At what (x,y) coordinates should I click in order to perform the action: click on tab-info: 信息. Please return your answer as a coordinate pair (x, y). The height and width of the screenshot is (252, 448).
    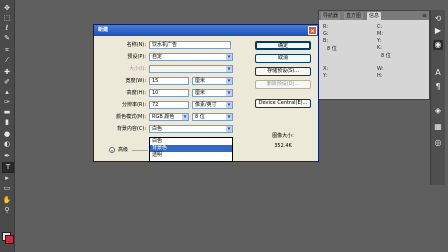
    Looking at the image, I should click on (374, 16).